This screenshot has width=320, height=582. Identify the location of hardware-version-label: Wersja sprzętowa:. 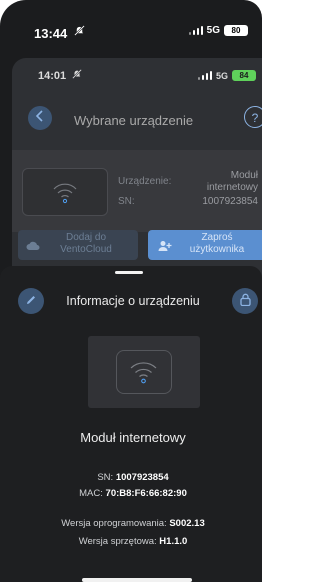
(117, 541).